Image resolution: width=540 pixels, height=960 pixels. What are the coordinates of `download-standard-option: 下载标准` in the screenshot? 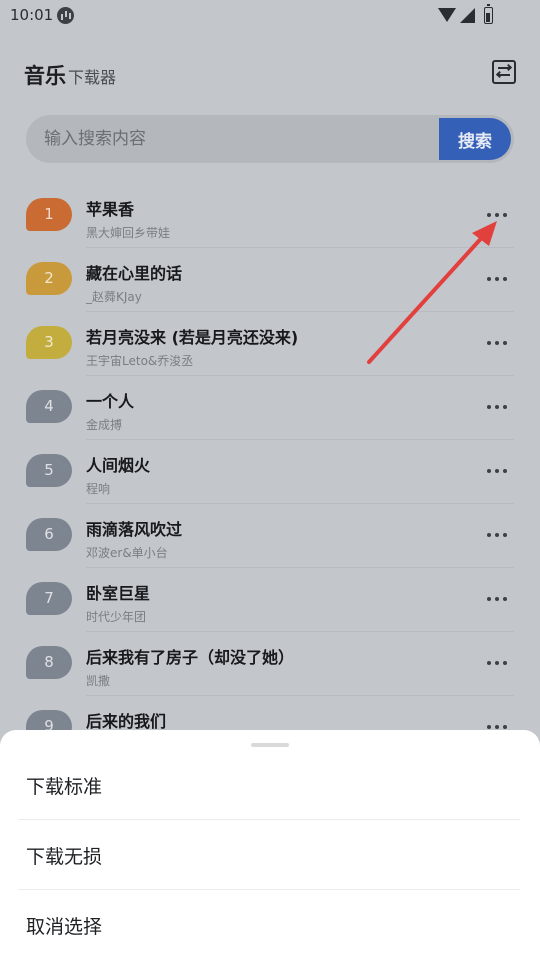 It's located at (269, 785).